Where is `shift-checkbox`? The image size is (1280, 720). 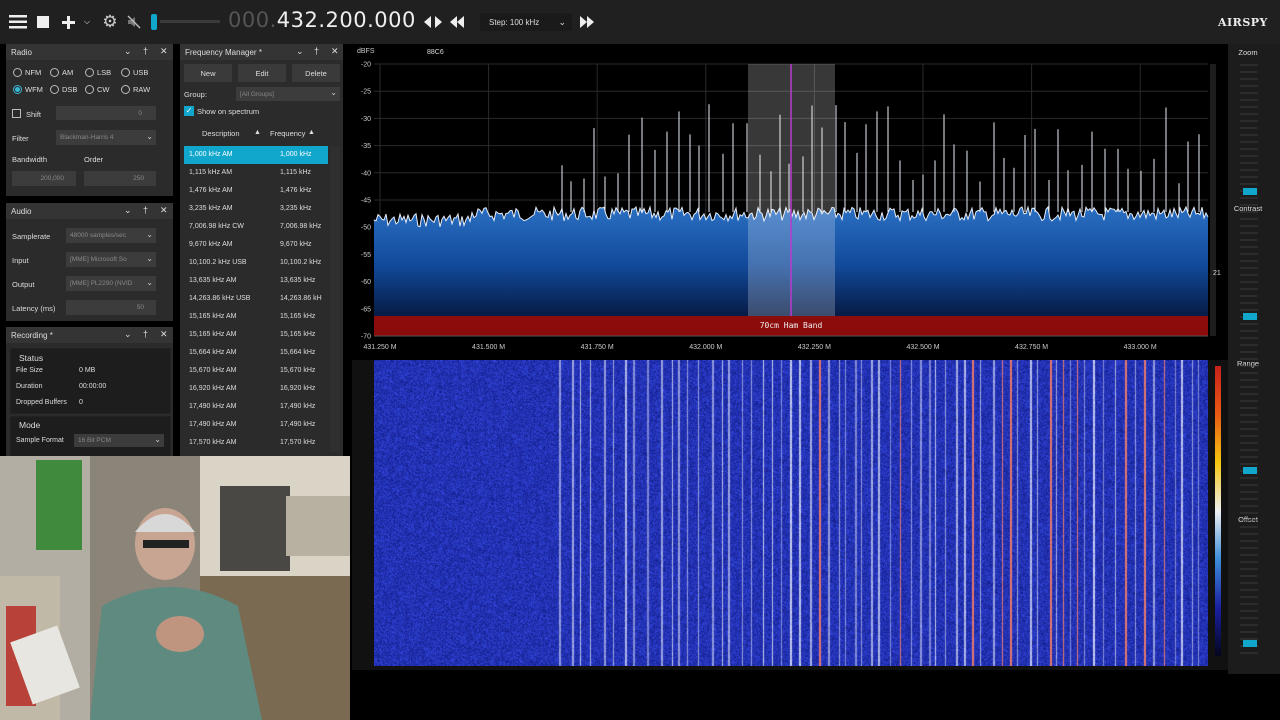 shift-checkbox is located at coordinates (16, 113).